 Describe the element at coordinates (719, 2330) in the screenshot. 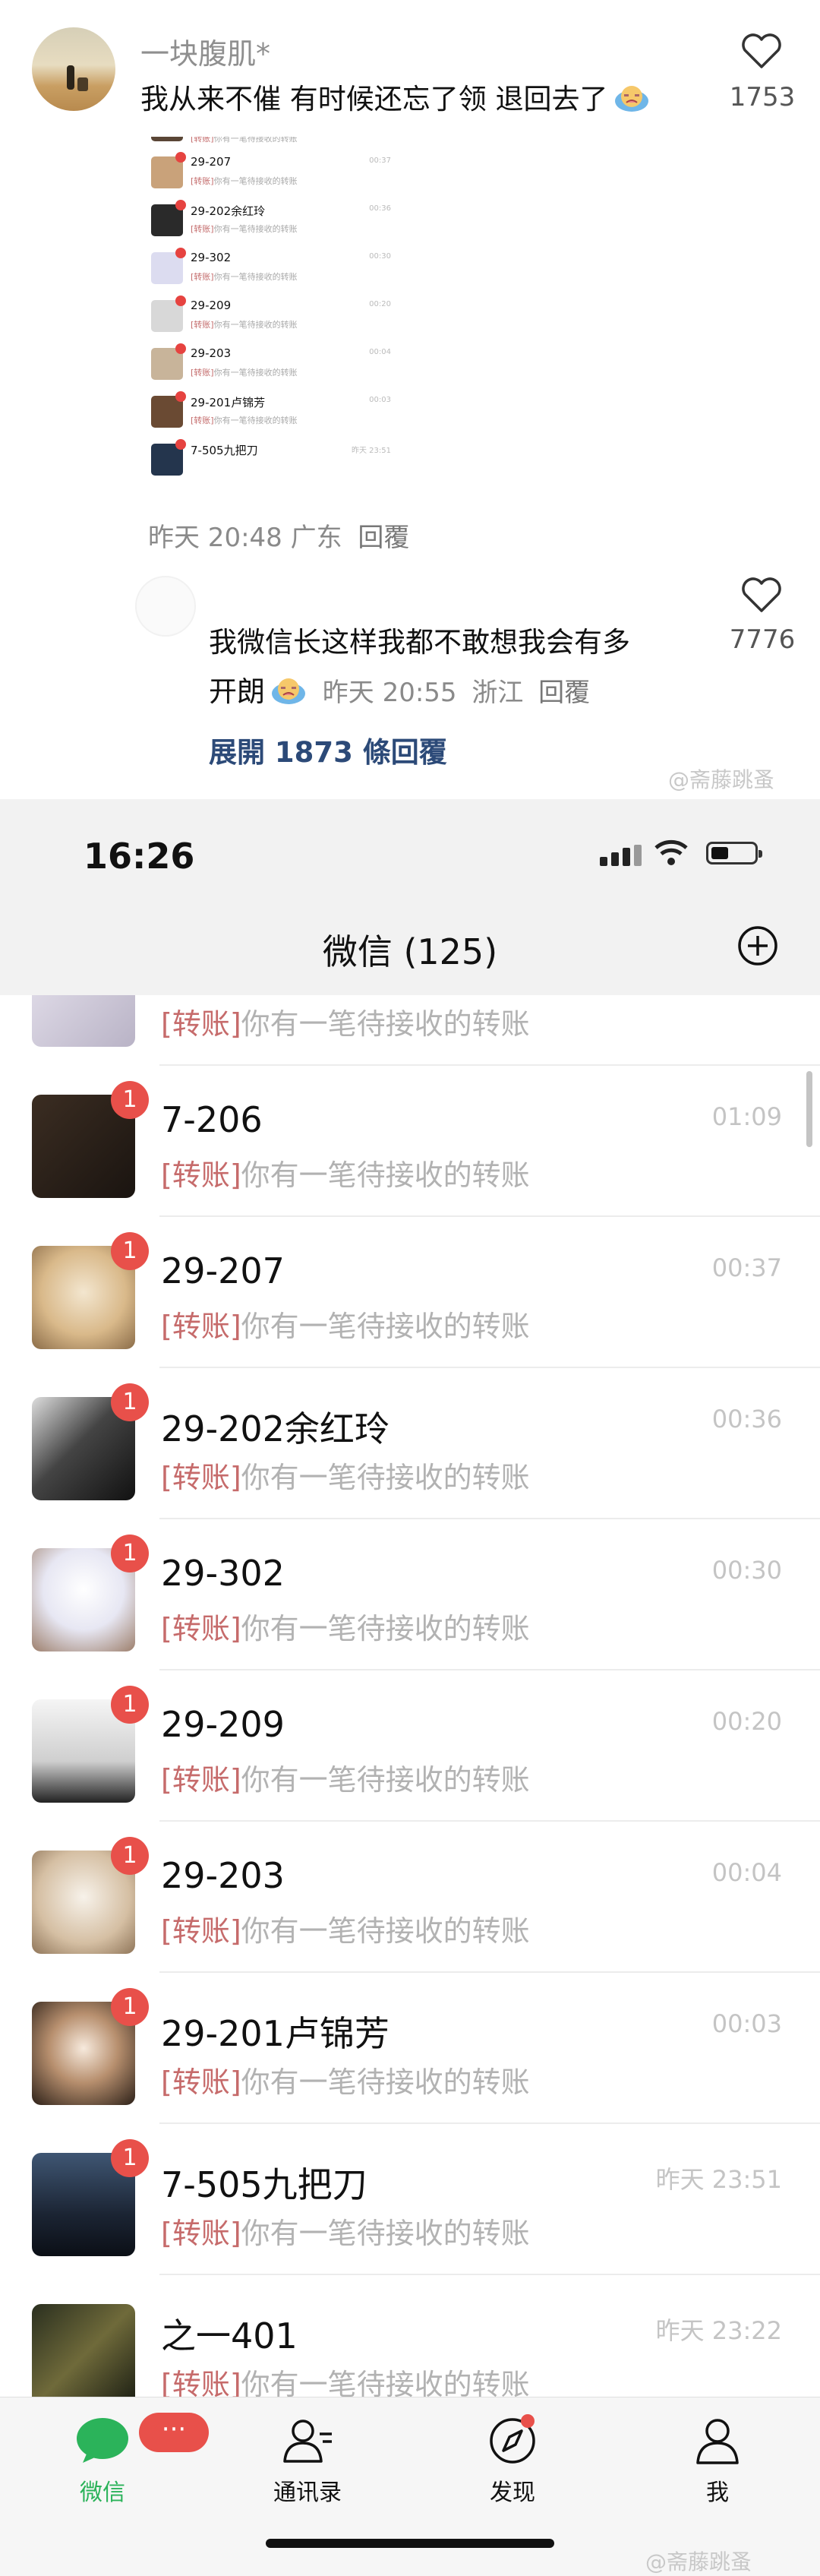

I see `chat-time: 昨天 23:22` at that location.